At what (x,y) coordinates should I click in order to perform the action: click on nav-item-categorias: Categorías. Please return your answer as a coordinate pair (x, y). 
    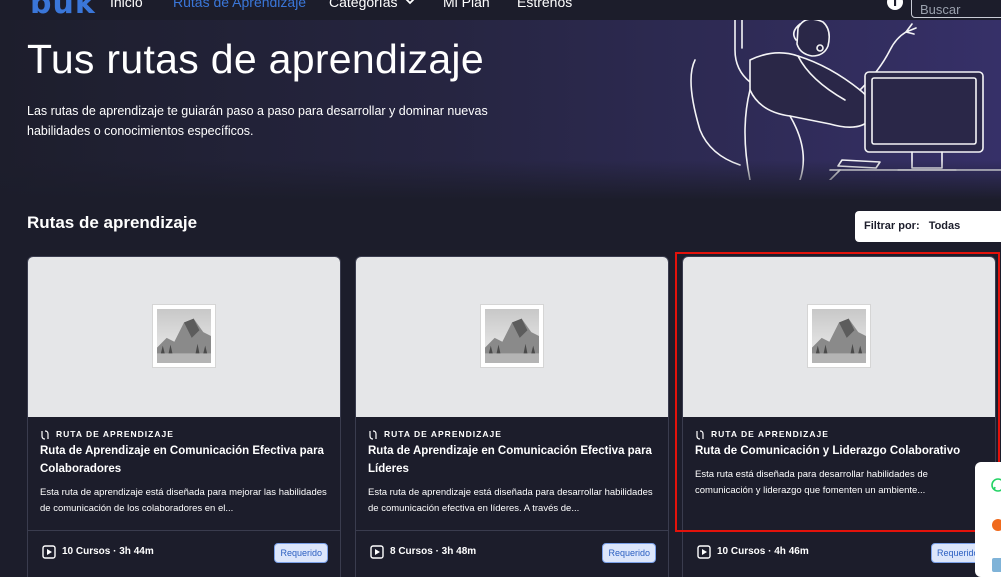
    Looking at the image, I should click on (363, 5).